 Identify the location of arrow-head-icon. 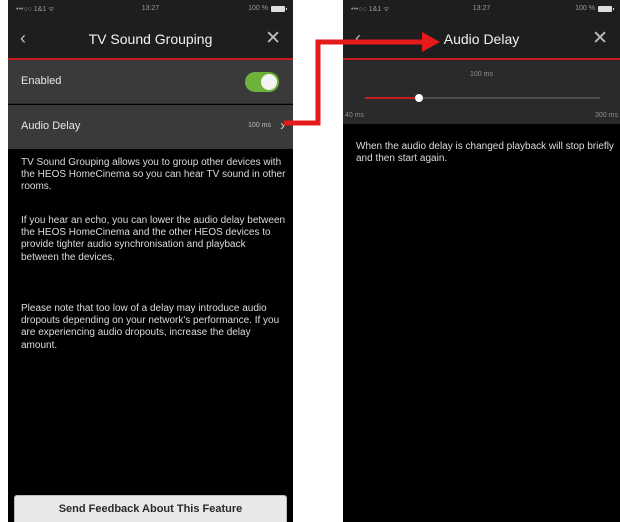
(431, 42).